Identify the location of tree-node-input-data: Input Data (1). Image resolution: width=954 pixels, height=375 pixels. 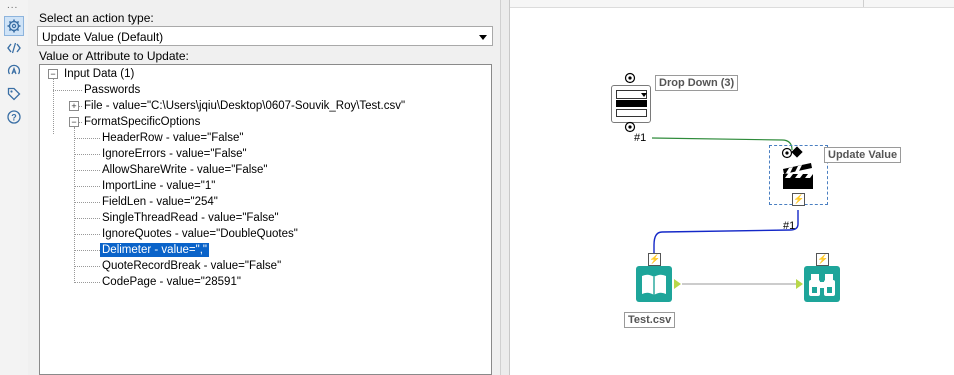
(99, 74).